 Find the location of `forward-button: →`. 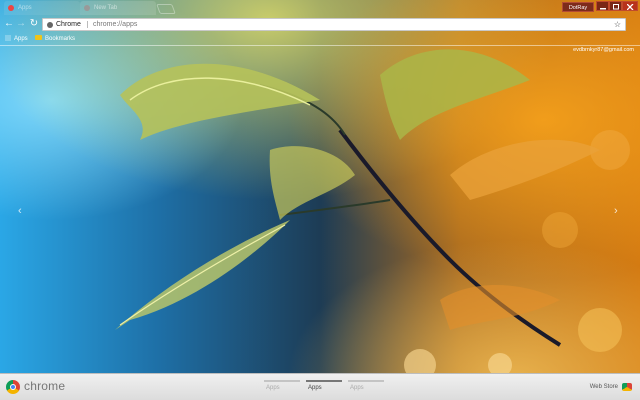

forward-button: → is located at coordinates (21, 24).